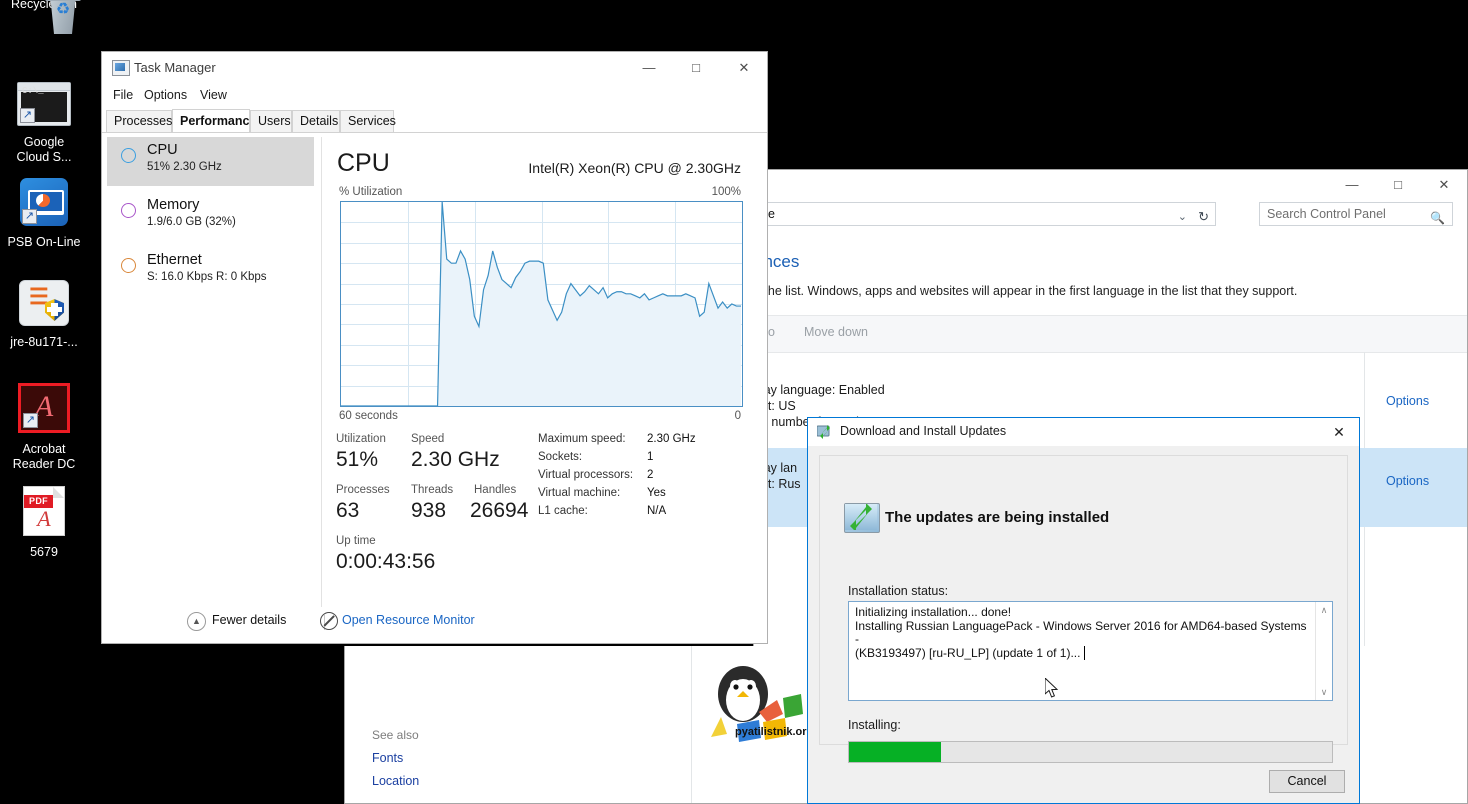 The image size is (1468, 804). I want to click on tab-performance: Performance, so click(214, 120).